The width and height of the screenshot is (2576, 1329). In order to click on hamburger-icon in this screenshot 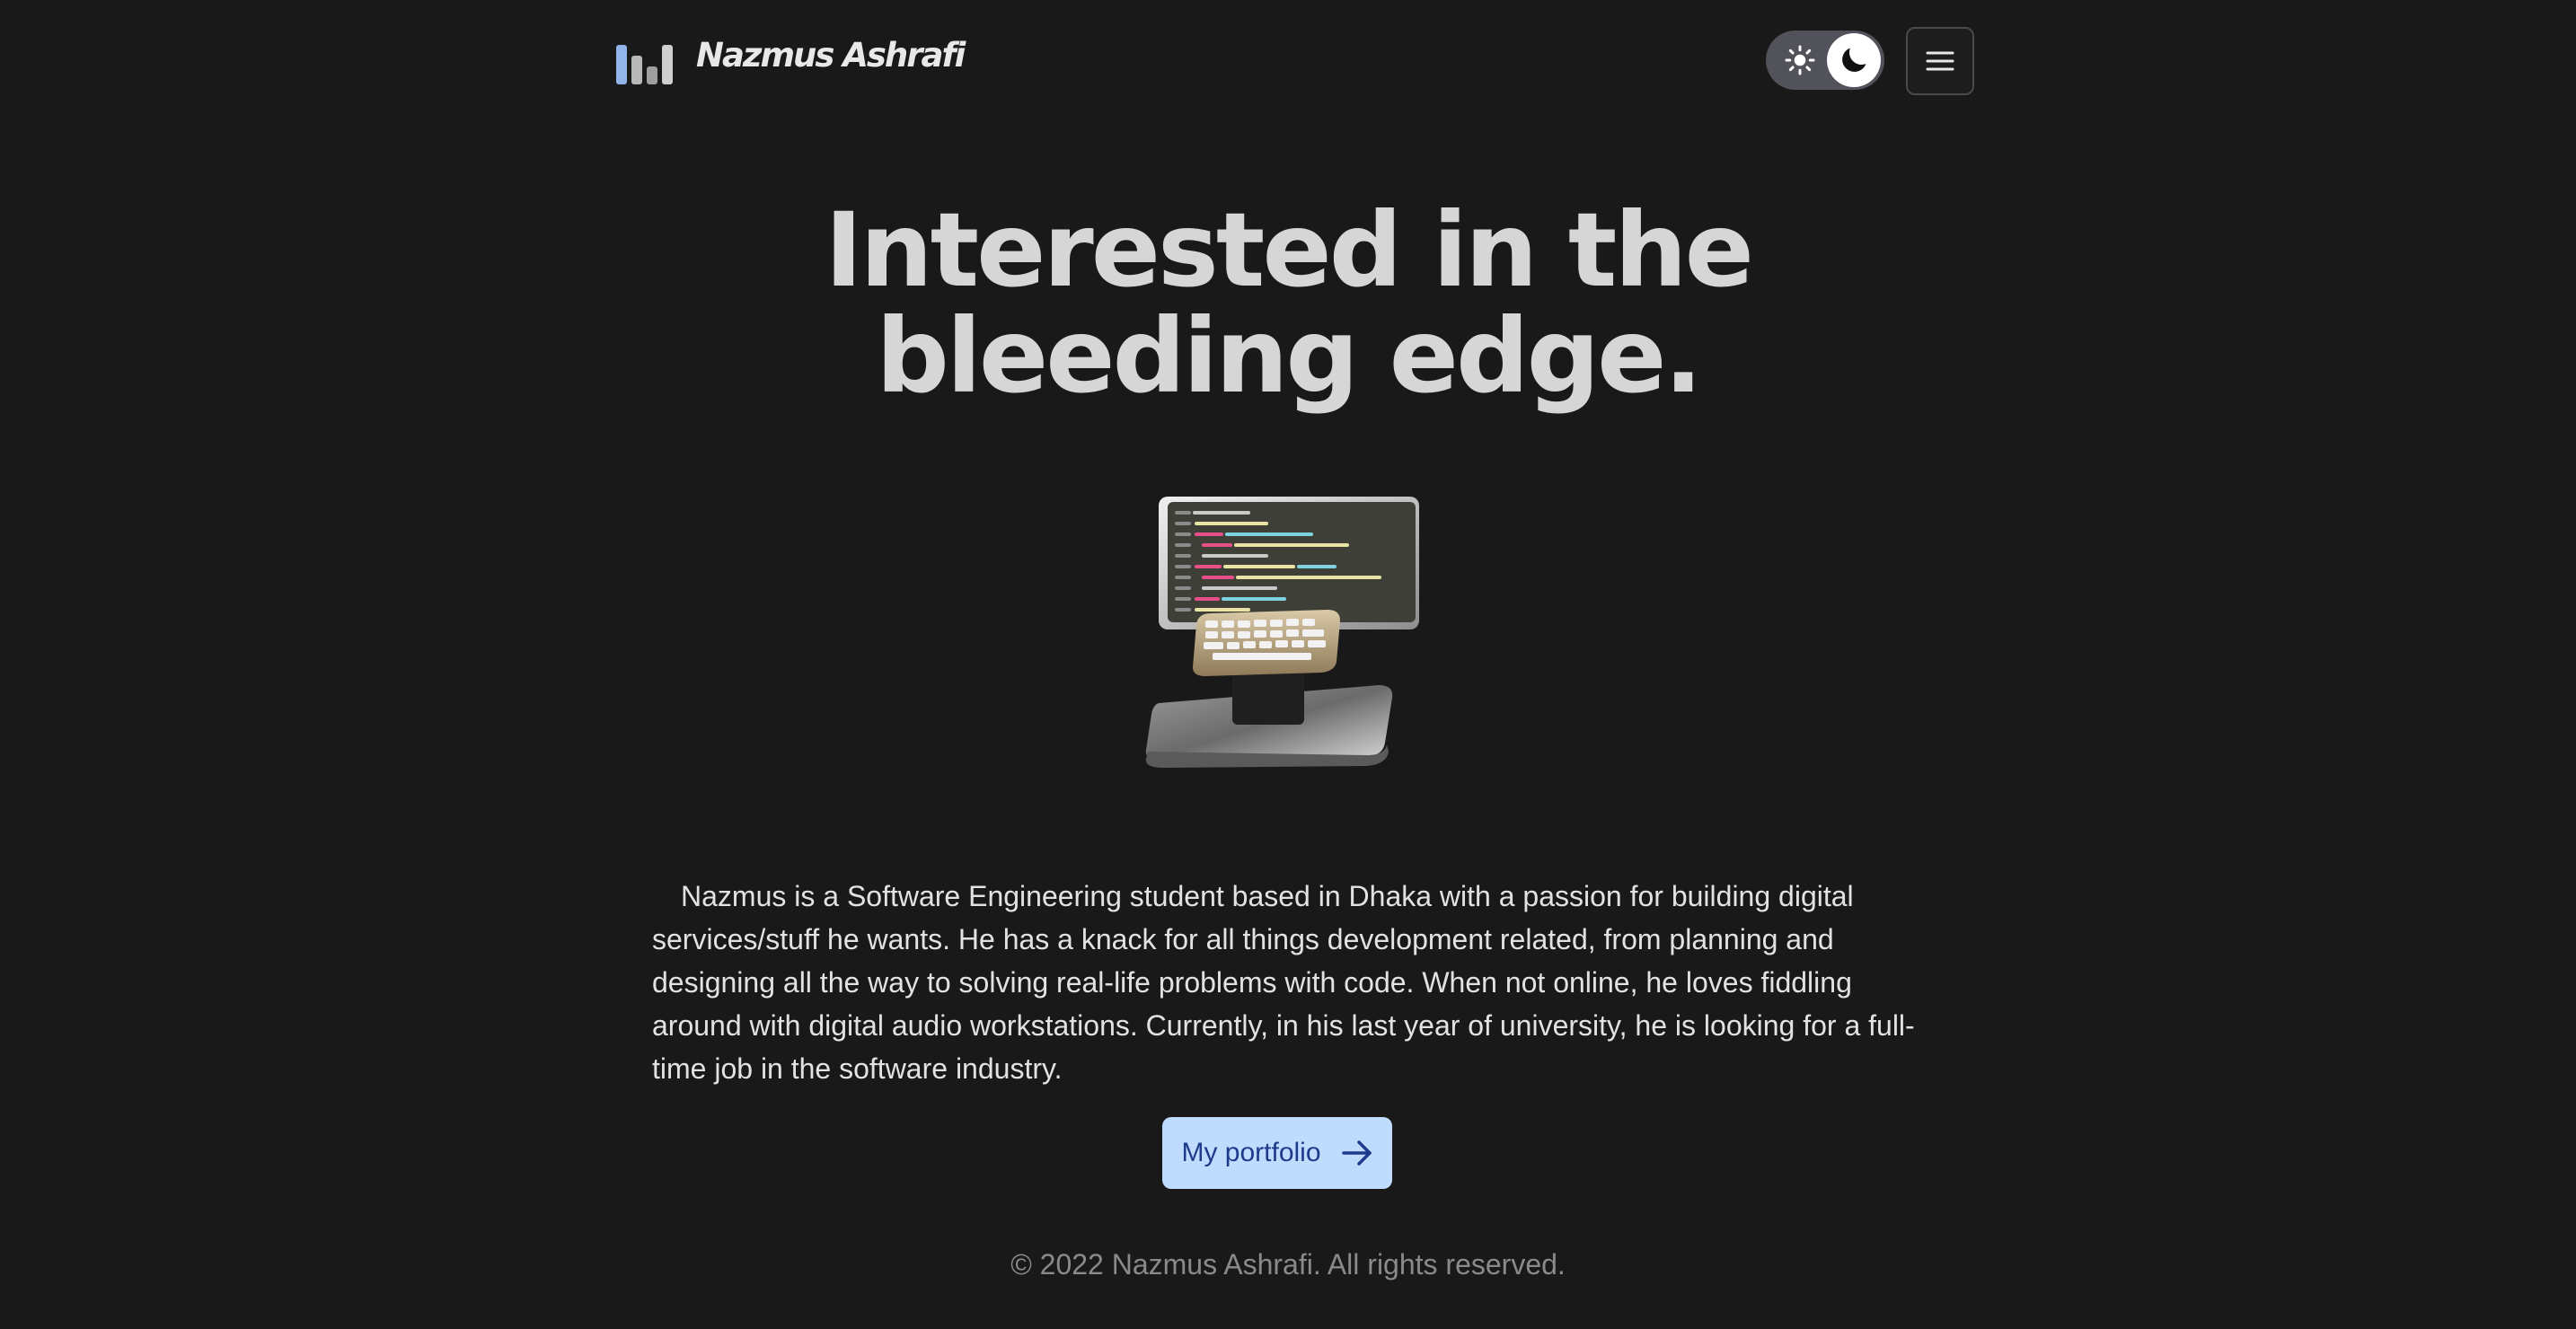, I will do `click(1940, 61)`.